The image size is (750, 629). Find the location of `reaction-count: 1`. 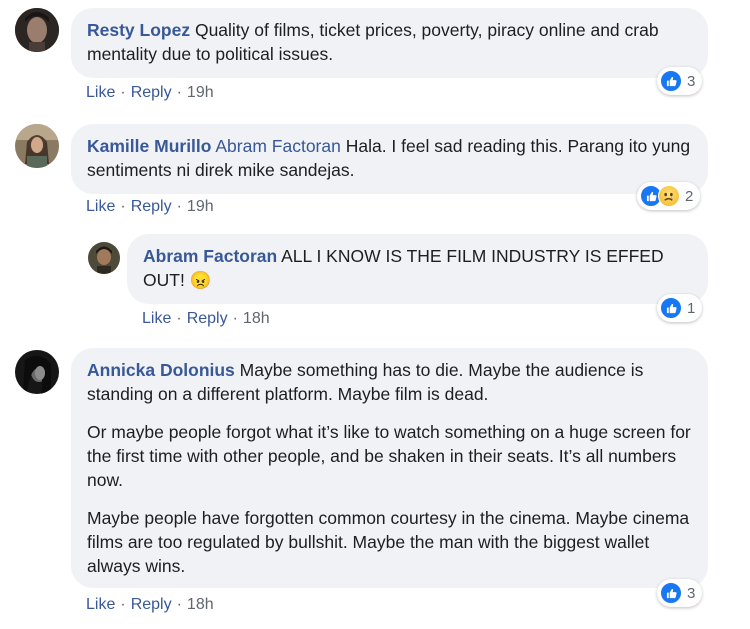

reaction-count: 1 is located at coordinates (691, 308).